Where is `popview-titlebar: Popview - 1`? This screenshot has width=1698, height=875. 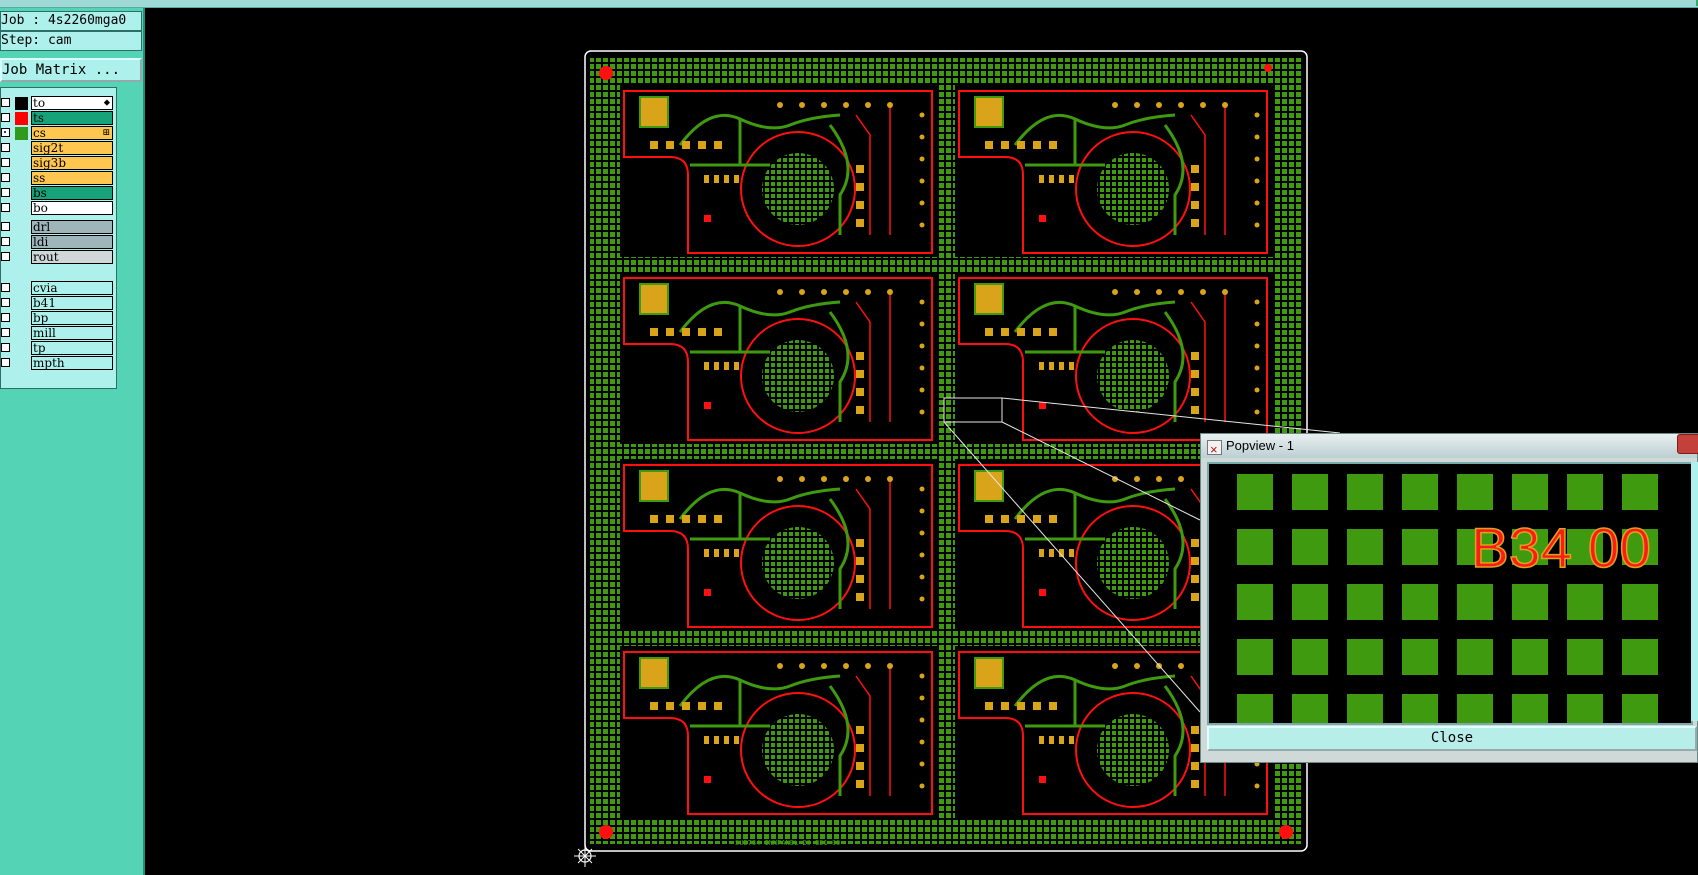 popview-titlebar: Popview - 1 is located at coordinates (1449, 448).